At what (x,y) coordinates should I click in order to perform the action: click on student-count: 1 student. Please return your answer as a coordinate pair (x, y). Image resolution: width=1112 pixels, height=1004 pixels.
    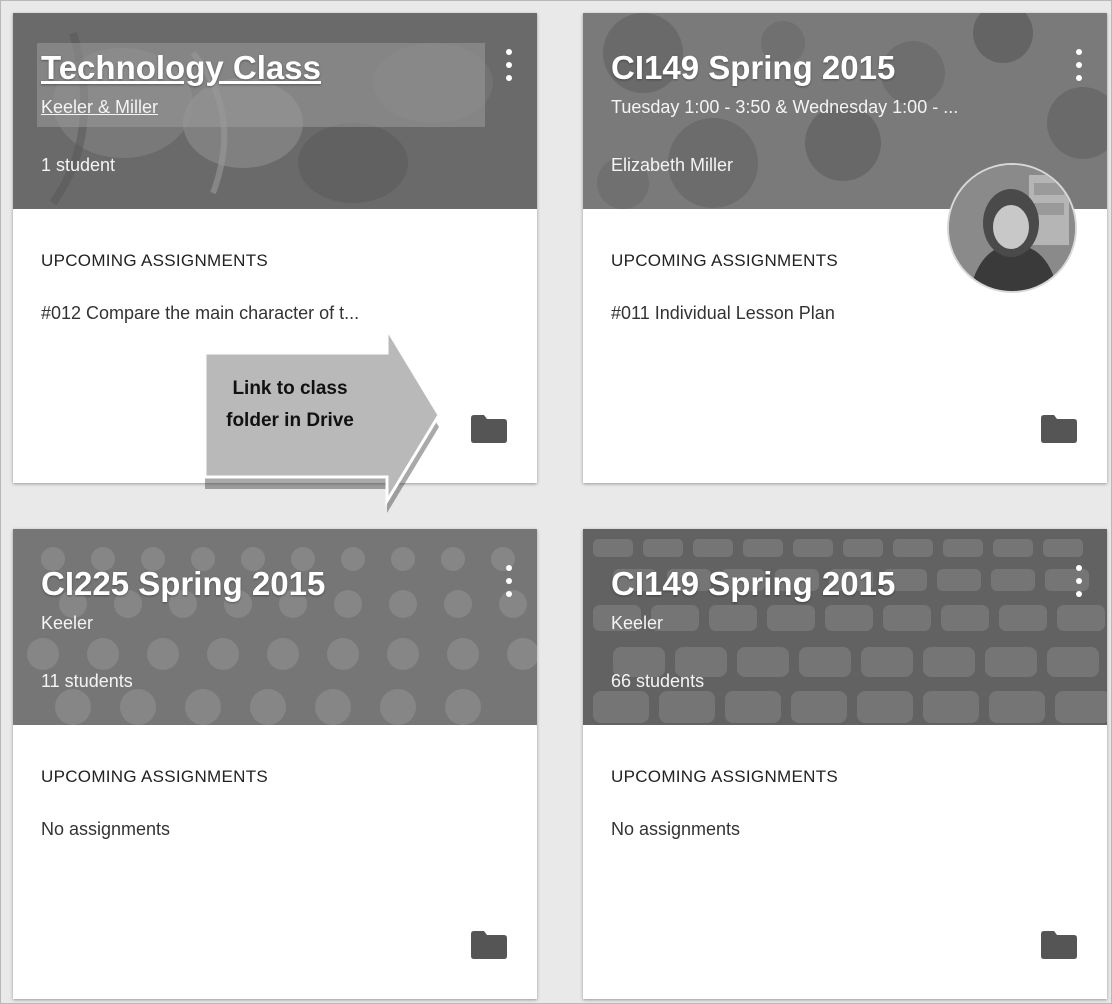
    Looking at the image, I should click on (78, 165).